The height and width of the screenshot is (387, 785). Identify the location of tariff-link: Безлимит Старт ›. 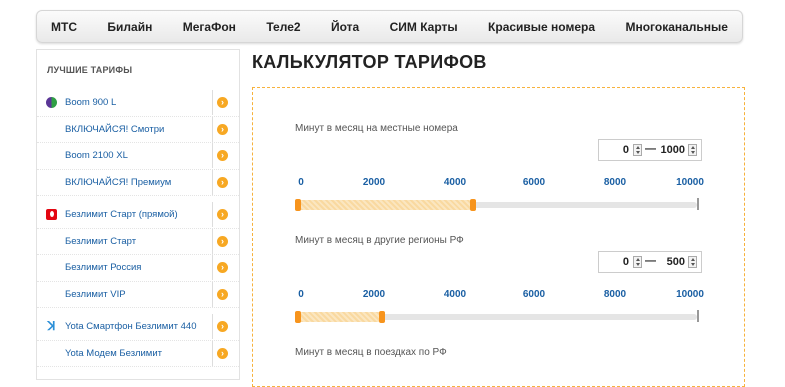
(138, 241).